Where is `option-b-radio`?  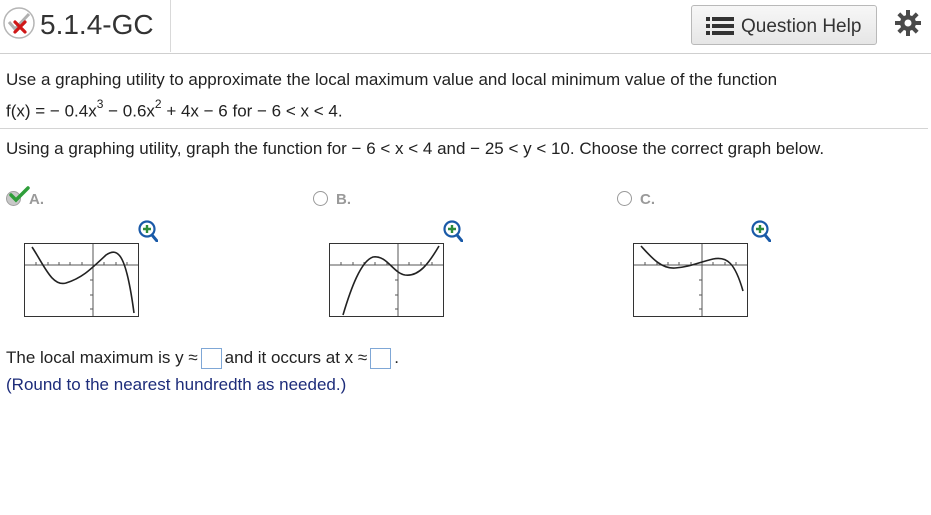
option-b-radio is located at coordinates (320, 198).